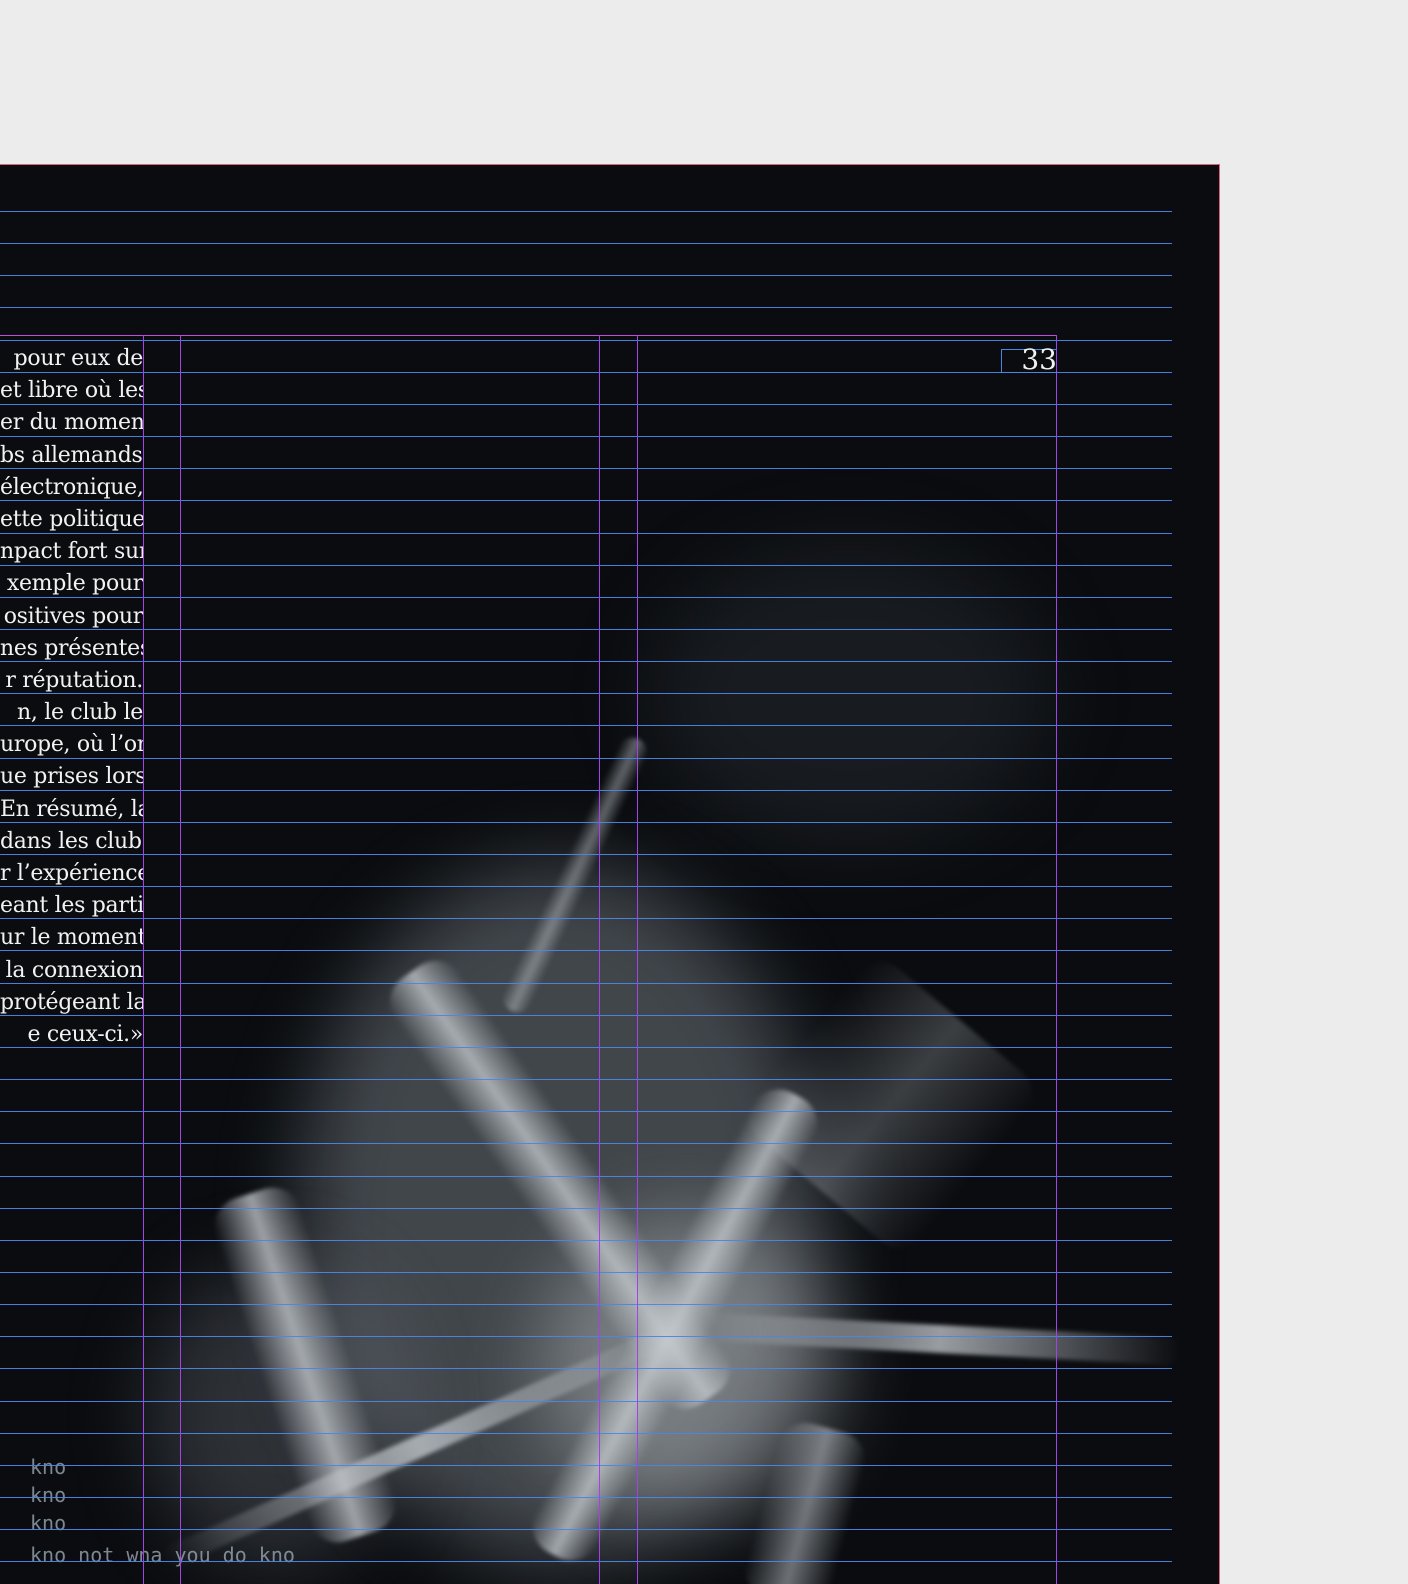 The height and width of the screenshot is (1584, 1408). Describe the element at coordinates (71, 841) in the screenshot. I see `body-text-line: dans les clubs` at that location.